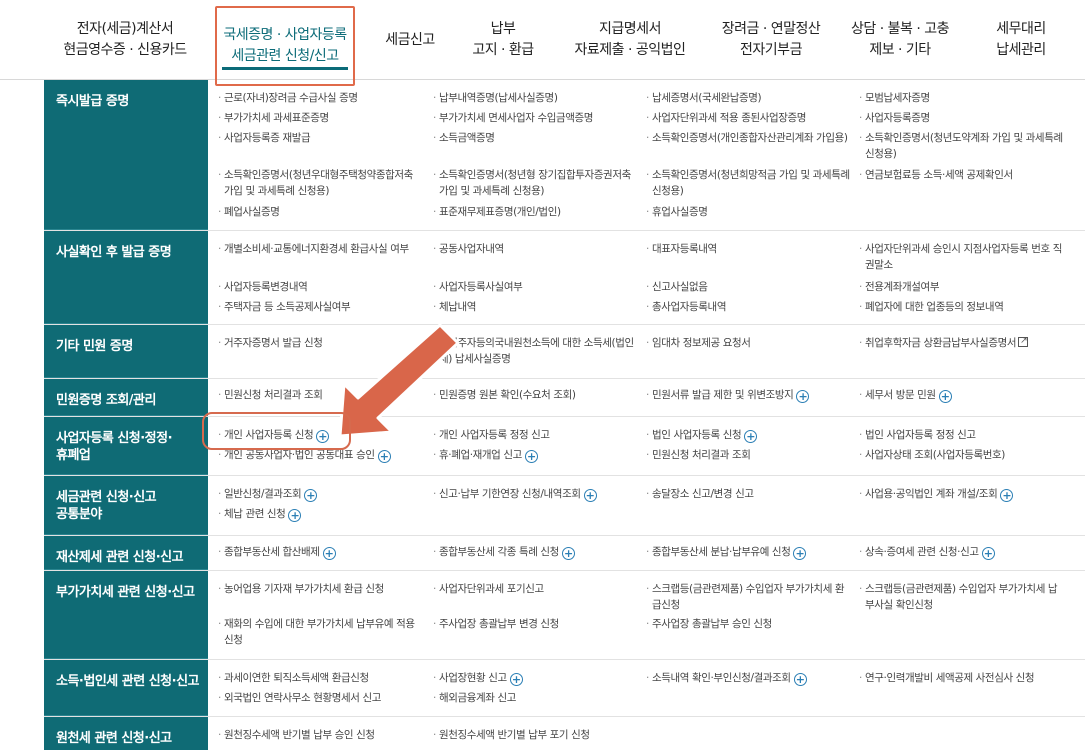 This screenshot has height=750, width=1085. What do you see at coordinates (534, 212) in the screenshot?
I see `menu-link: · 표준재무제표증명(개인/법인)` at bounding box center [534, 212].